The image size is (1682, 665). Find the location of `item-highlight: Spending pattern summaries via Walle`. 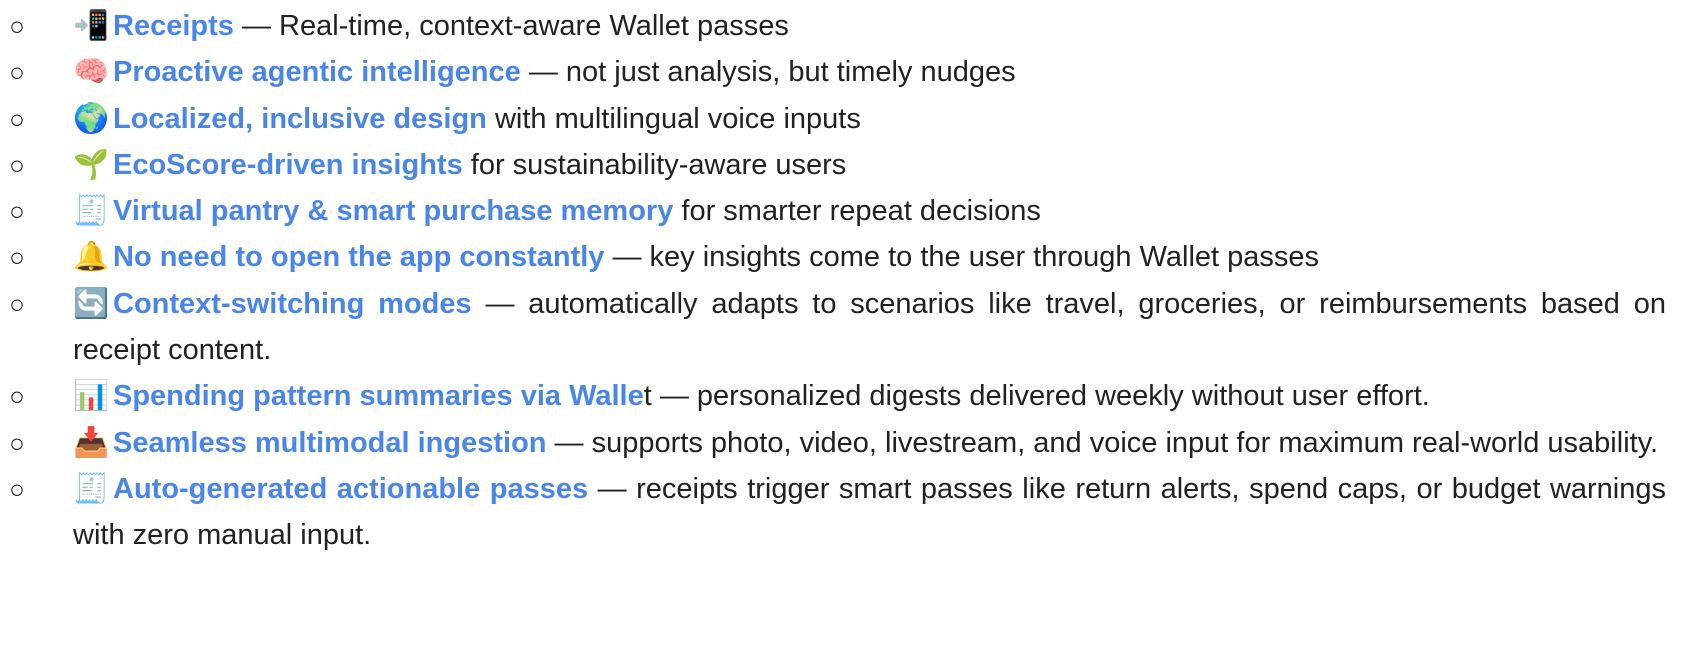

item-highlight: Spending pattern summaries via Walle is located at coordinates (378, 396).